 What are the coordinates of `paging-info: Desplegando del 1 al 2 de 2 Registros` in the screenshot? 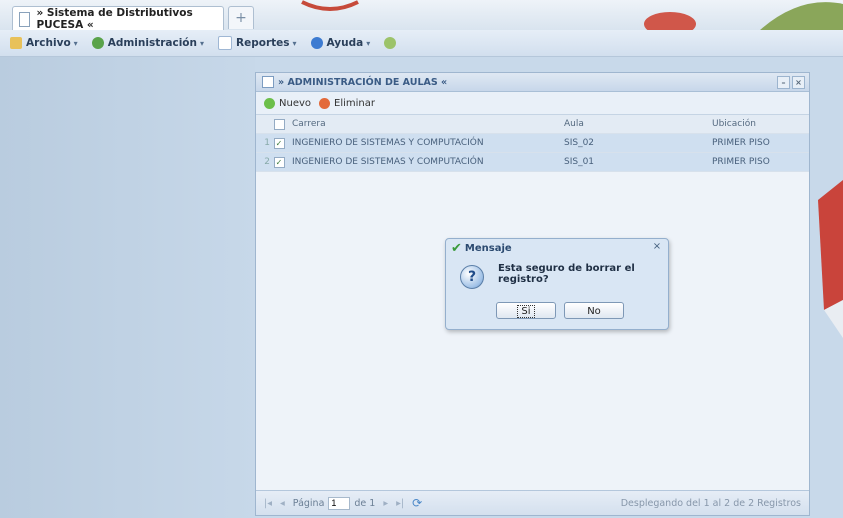 It's located at (710, 503).